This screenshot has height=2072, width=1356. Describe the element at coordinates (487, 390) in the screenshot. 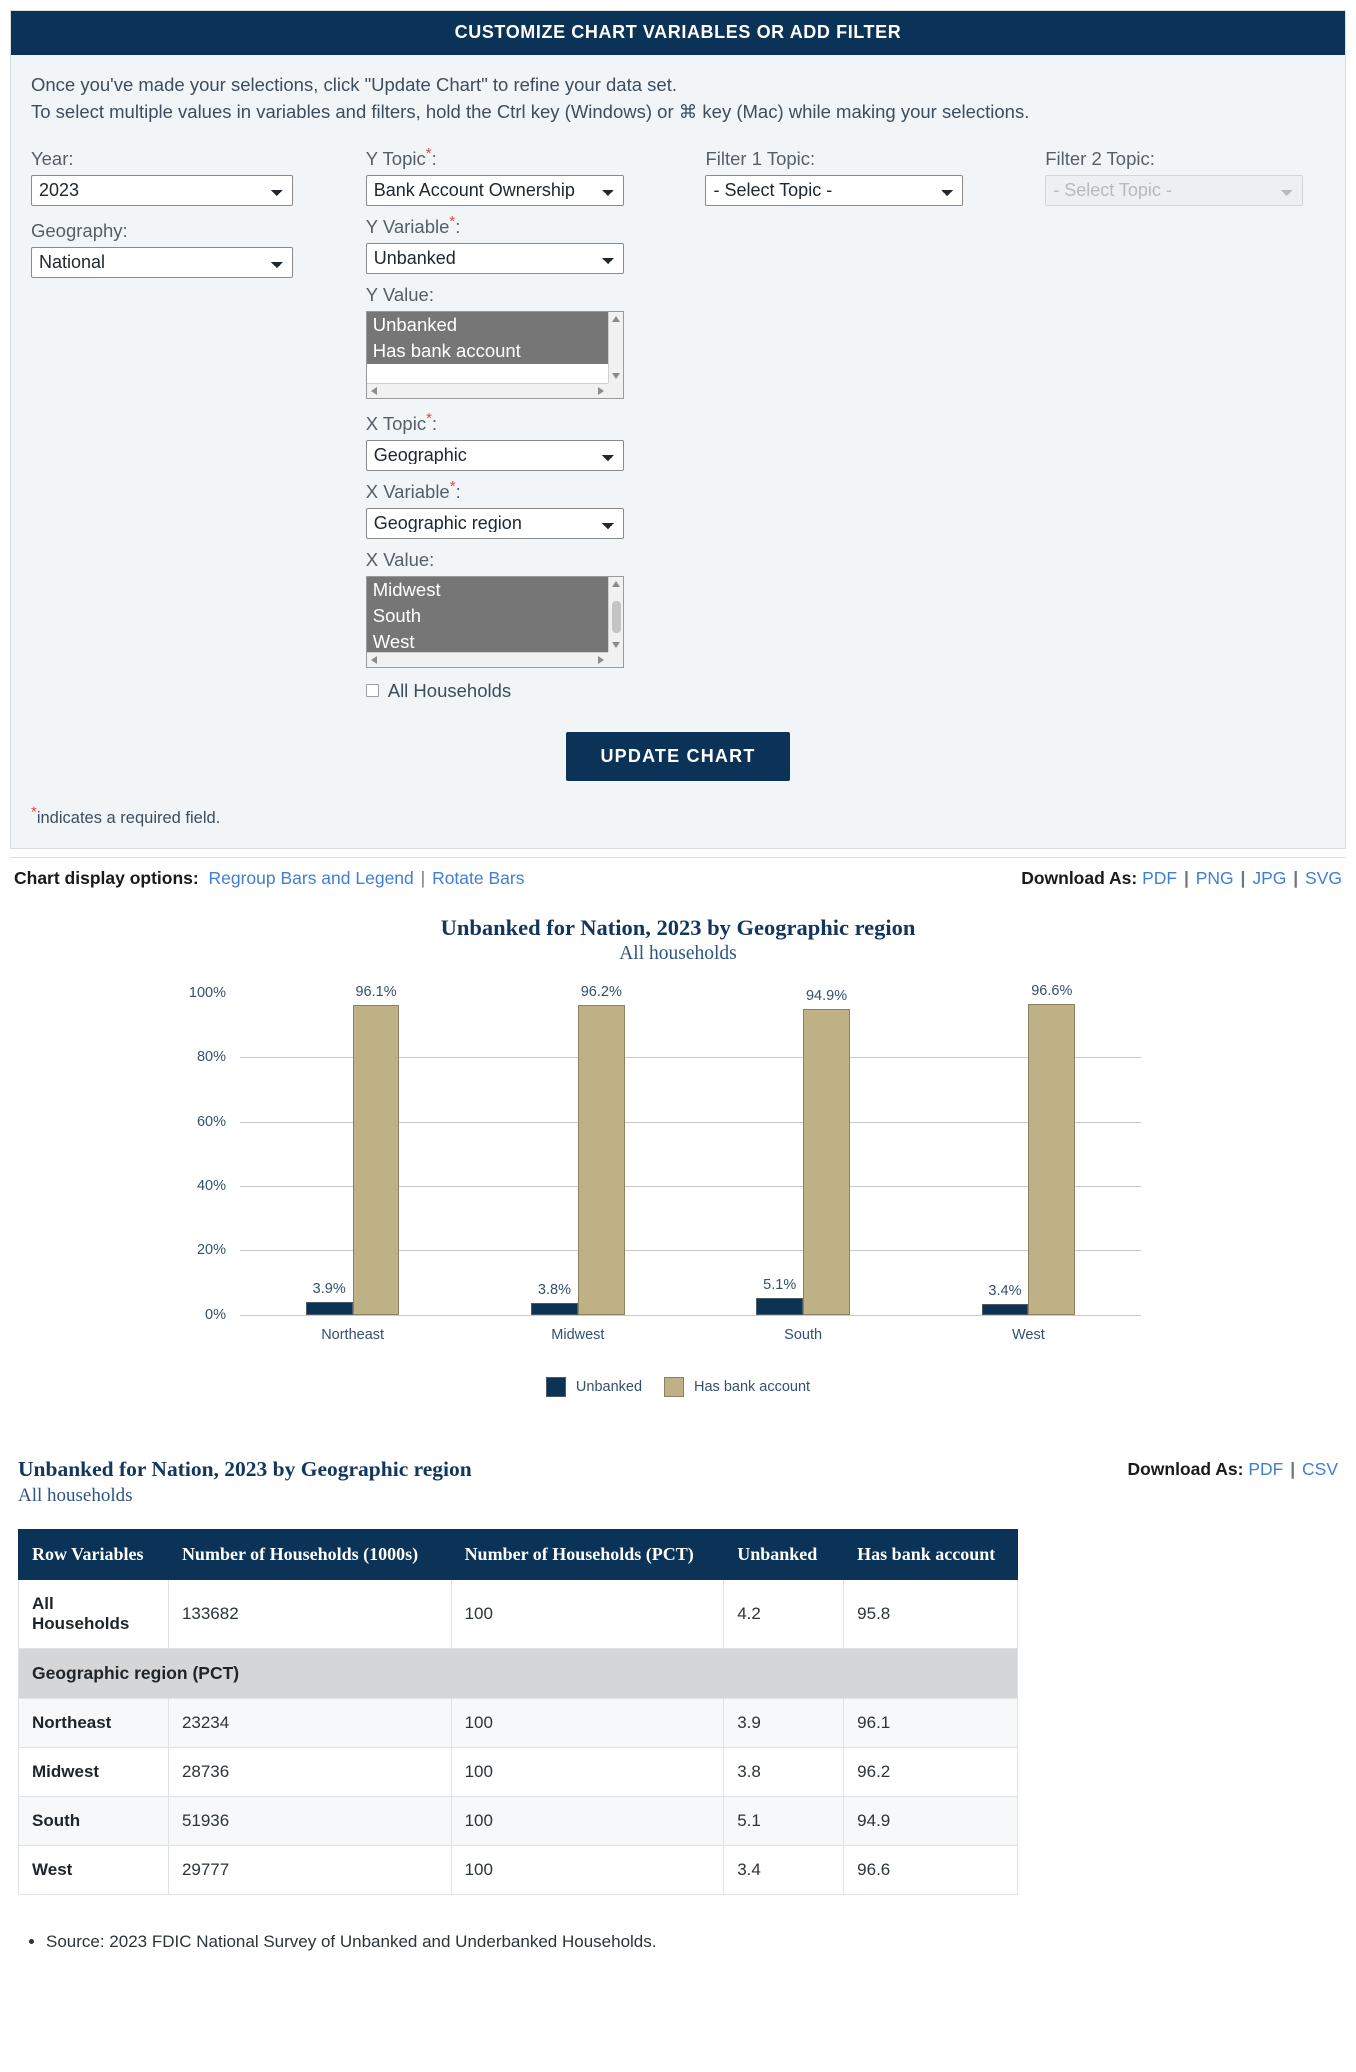

I see `y-value-horizontal-scrollbar` at that location.